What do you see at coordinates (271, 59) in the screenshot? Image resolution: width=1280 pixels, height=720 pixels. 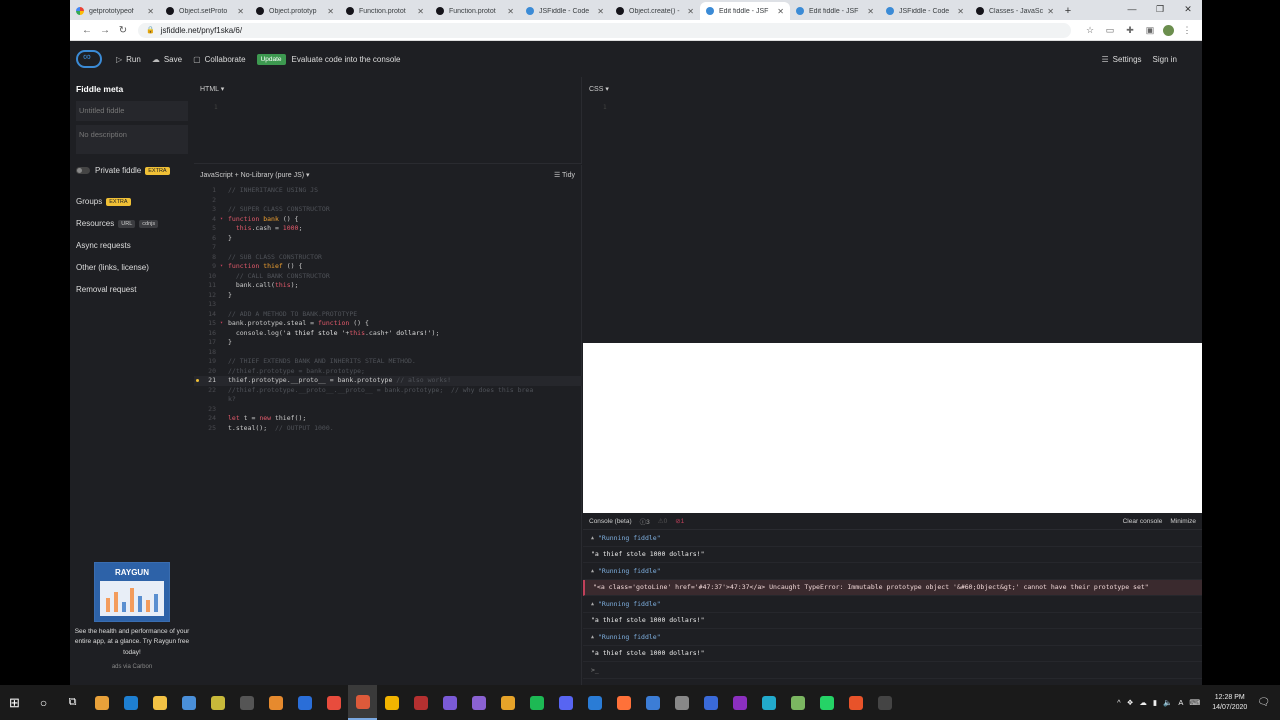 I see `update-badge: Update` at bounding box center [271, 59].